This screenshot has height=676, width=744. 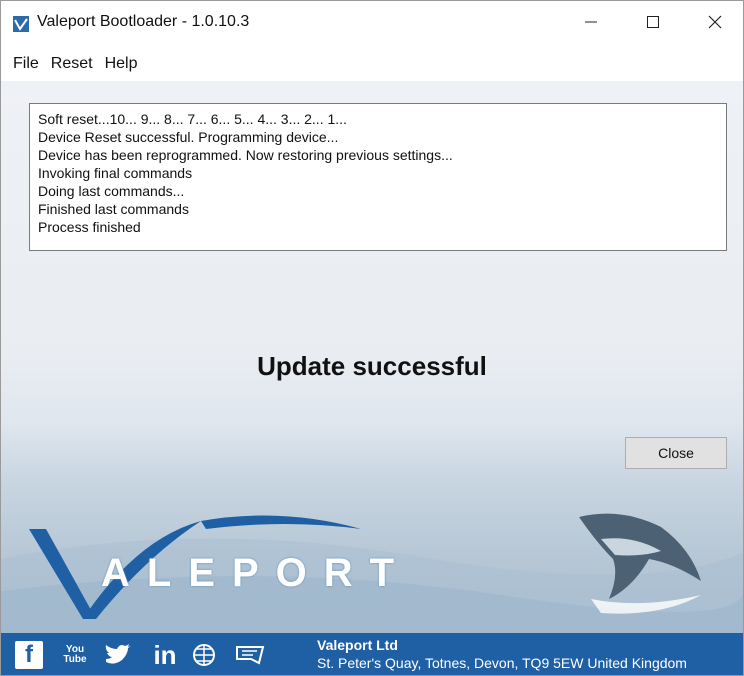 I want to click on company-name: Valeport Ltd, so click(x=357, y=645).